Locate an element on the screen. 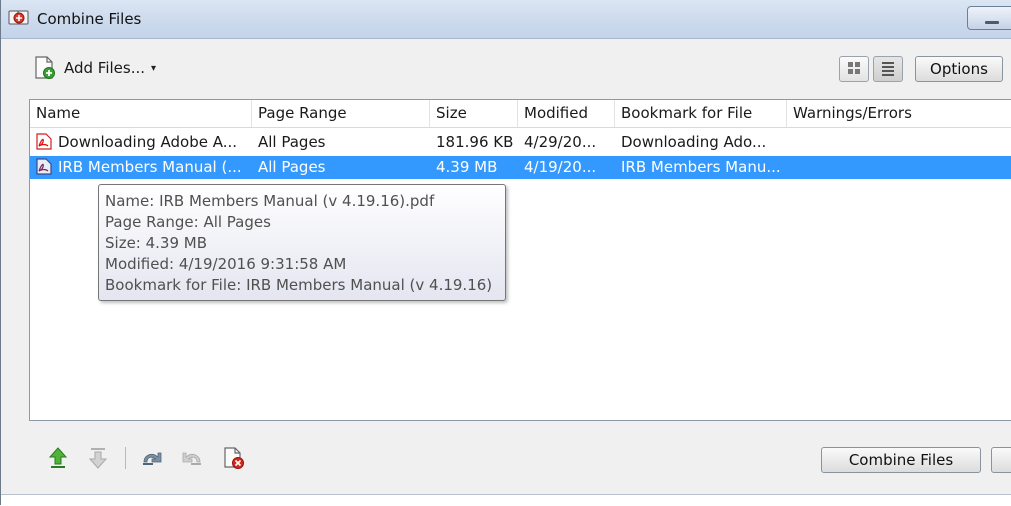 Image resolution: width=1011 pixels, height=506 pixels. size-cell: 4.39 MB is located at coordinates (467, 167).